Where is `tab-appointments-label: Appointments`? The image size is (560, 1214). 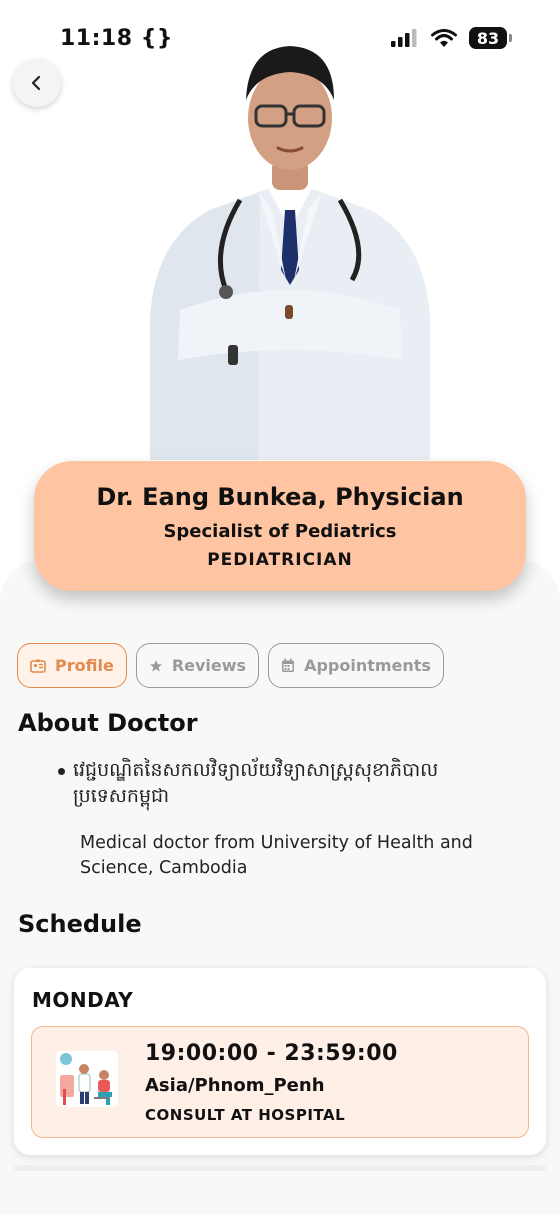 tab-appointments-label: Appointments is located at coordinates (367, 665).